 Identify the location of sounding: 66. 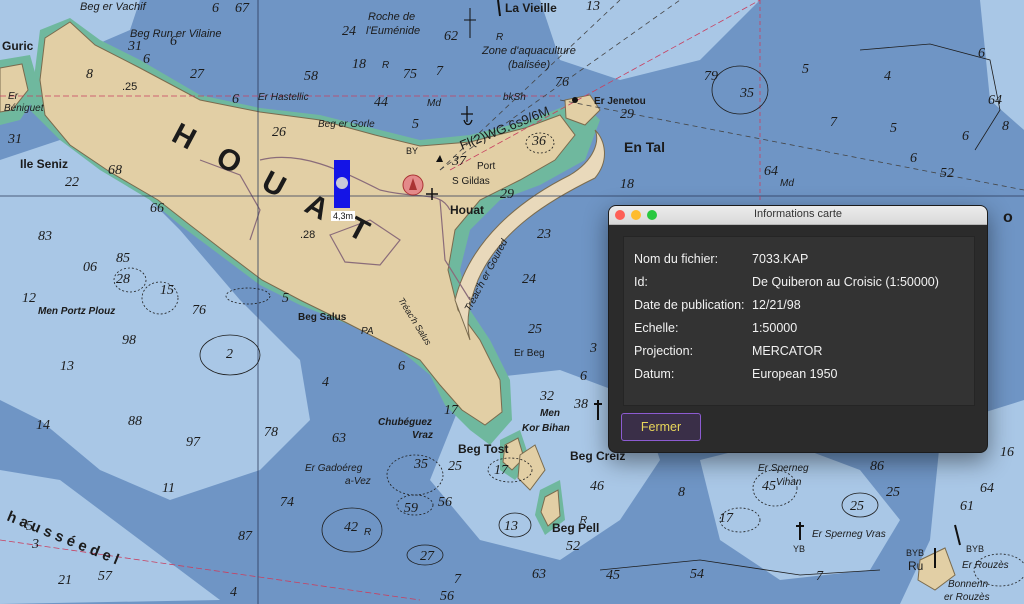
(157, 208).